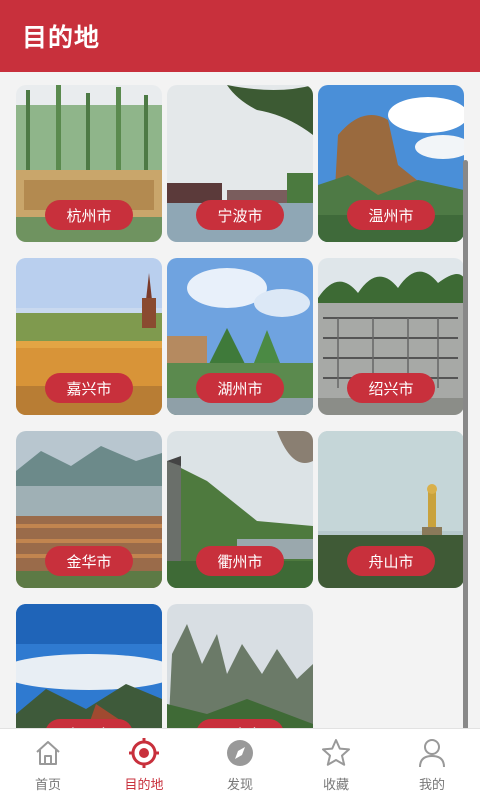  What do you see at coordinates (336, 753) in the screenshot?
I see `star-icon` at bounding box center [336, 753].